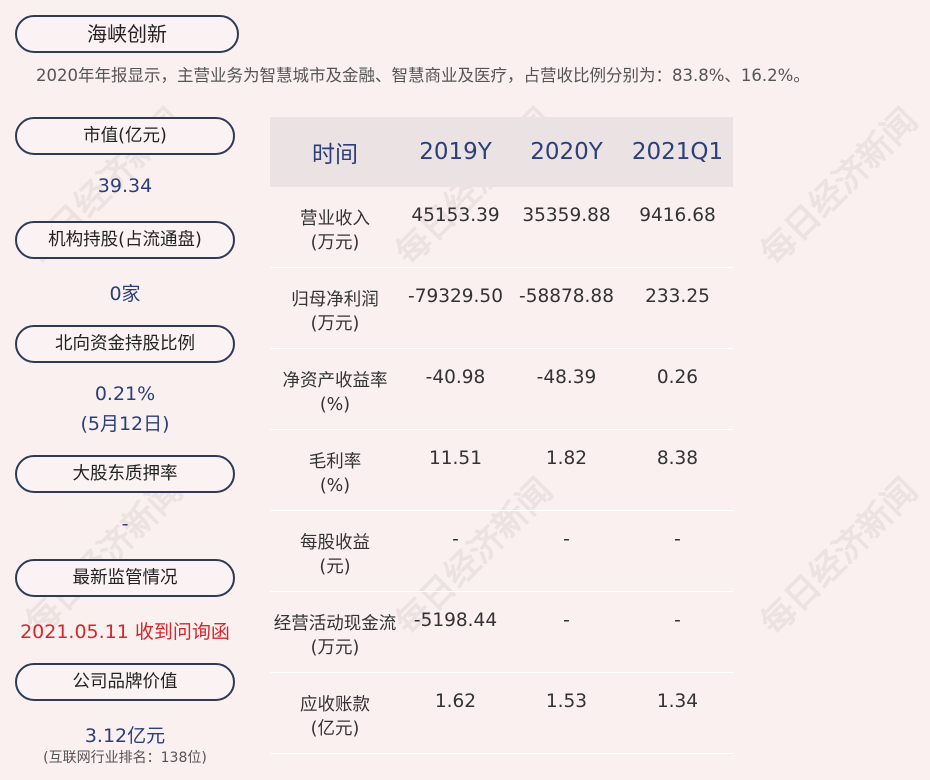 This screenshot has height=780, width=930. I want to click on cell-value: 11.51, so click(455, 458).